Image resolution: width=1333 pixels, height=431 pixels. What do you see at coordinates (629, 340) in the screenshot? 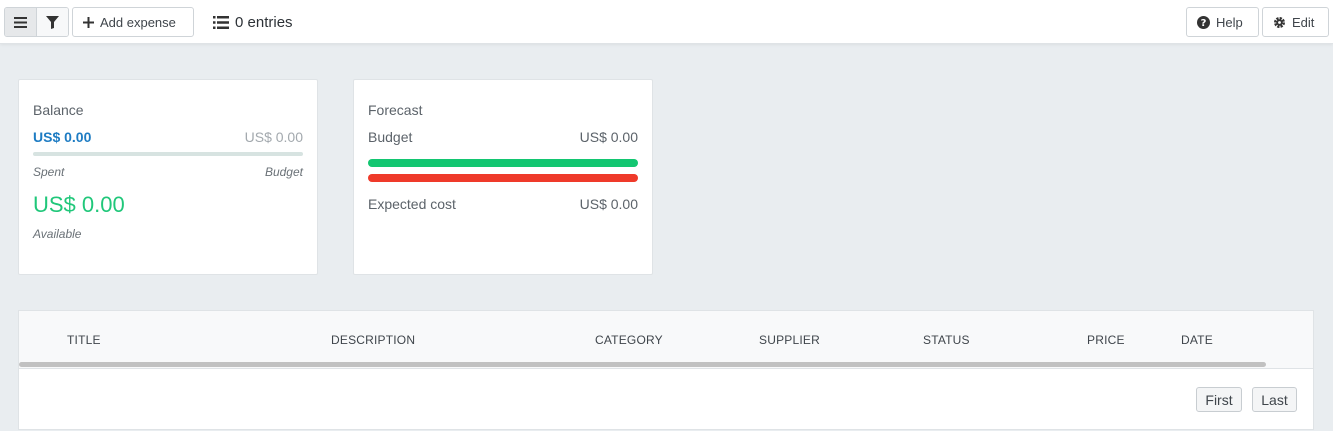
I see `column-header-category: CATEGORY` at bounding box center [629, 340].